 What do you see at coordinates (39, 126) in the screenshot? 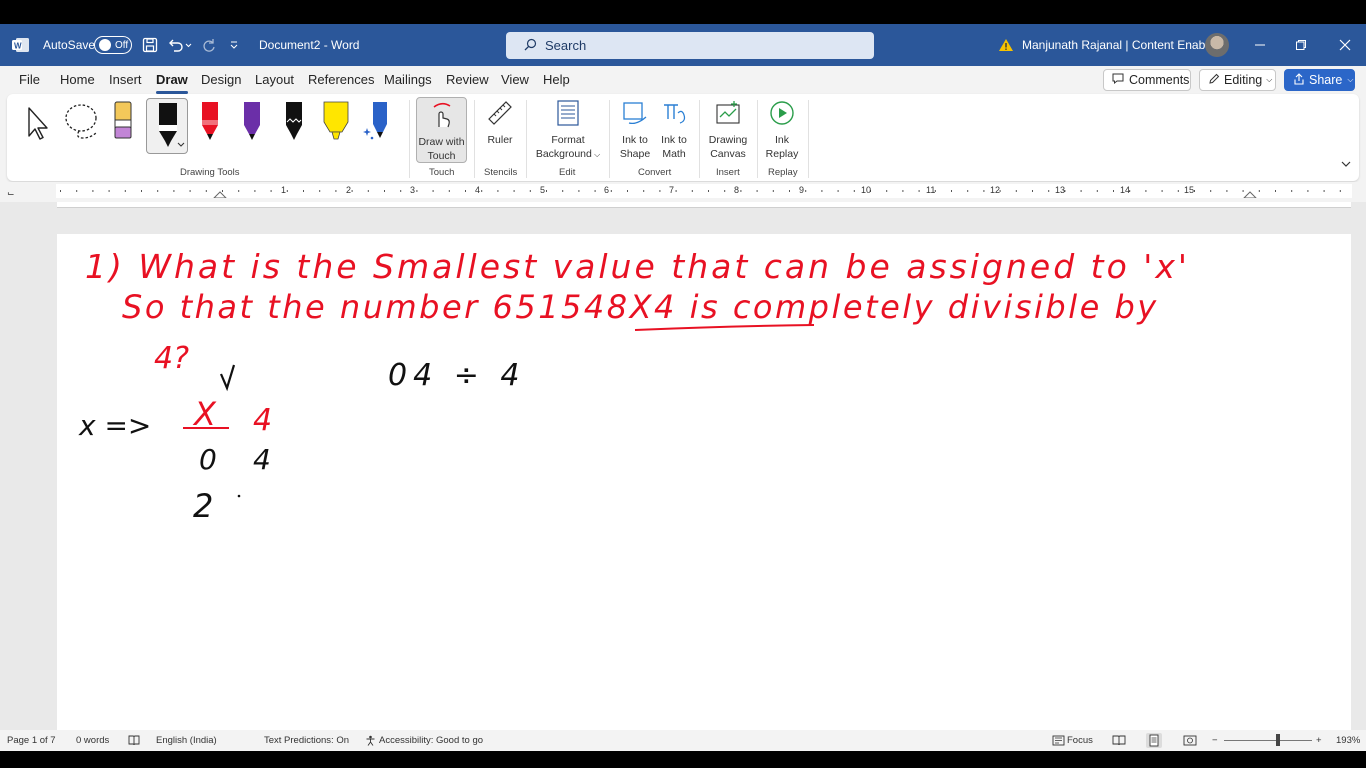
I see `select-tool` at bounding box center [39, 126].